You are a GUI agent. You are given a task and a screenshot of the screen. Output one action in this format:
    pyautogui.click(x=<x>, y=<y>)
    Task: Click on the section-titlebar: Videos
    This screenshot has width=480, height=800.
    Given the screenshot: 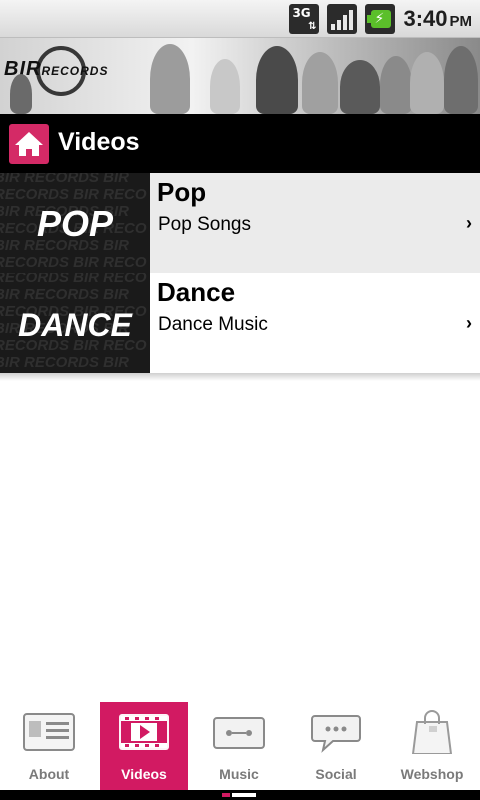 What is the action you would take?
    pyautogui.click(x=240, y=143)
    